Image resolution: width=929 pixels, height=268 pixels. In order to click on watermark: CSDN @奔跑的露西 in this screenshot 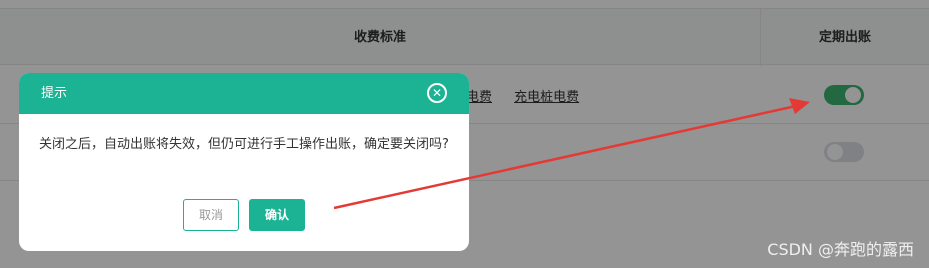, I will do `click(840, 249)`.